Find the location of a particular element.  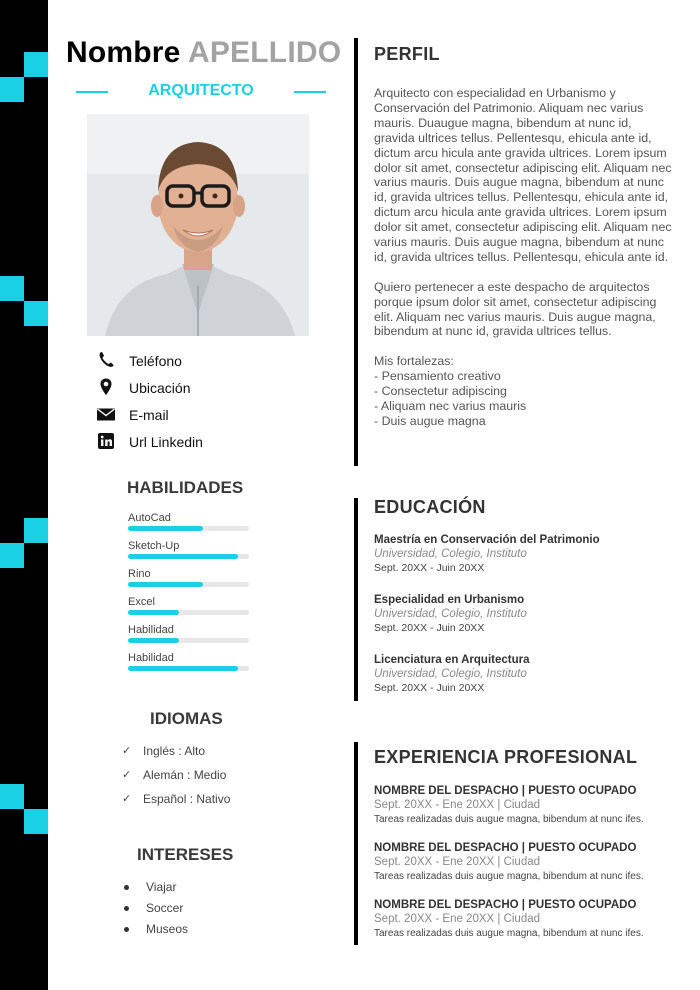

linkedin-icon is located at coordinates (106, 441).